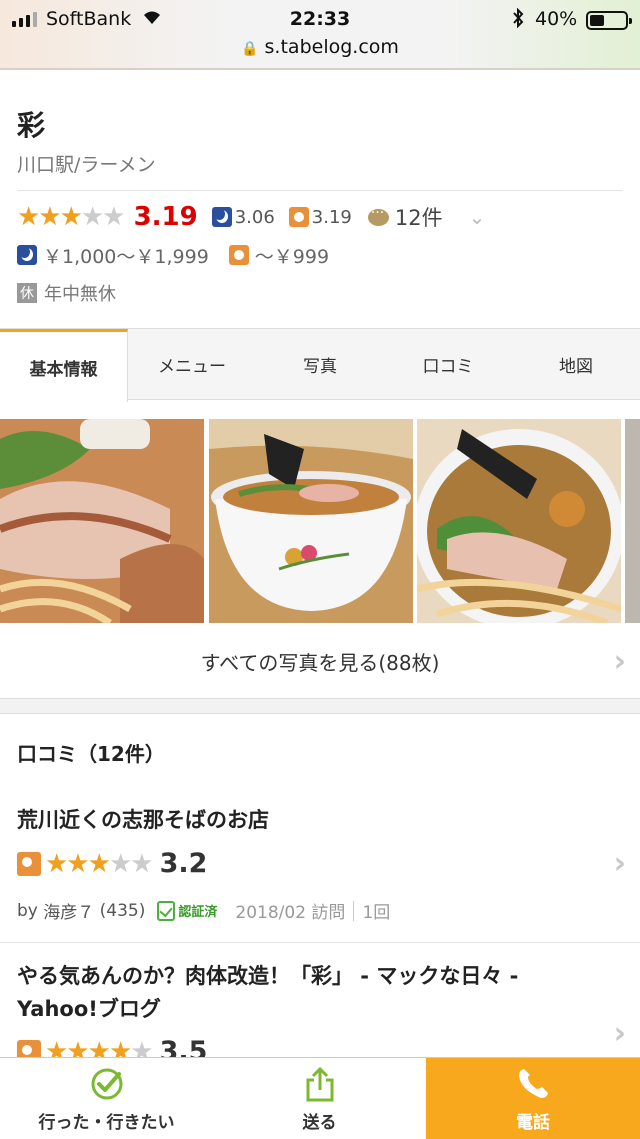 Image resolution: width=640 pixels, height=1139 pixels. What do you see at coordinates (86, 165) in the screenshot?
I see `shop-genre: 川口駅/ラーメン` at bounding box center [86, 165].